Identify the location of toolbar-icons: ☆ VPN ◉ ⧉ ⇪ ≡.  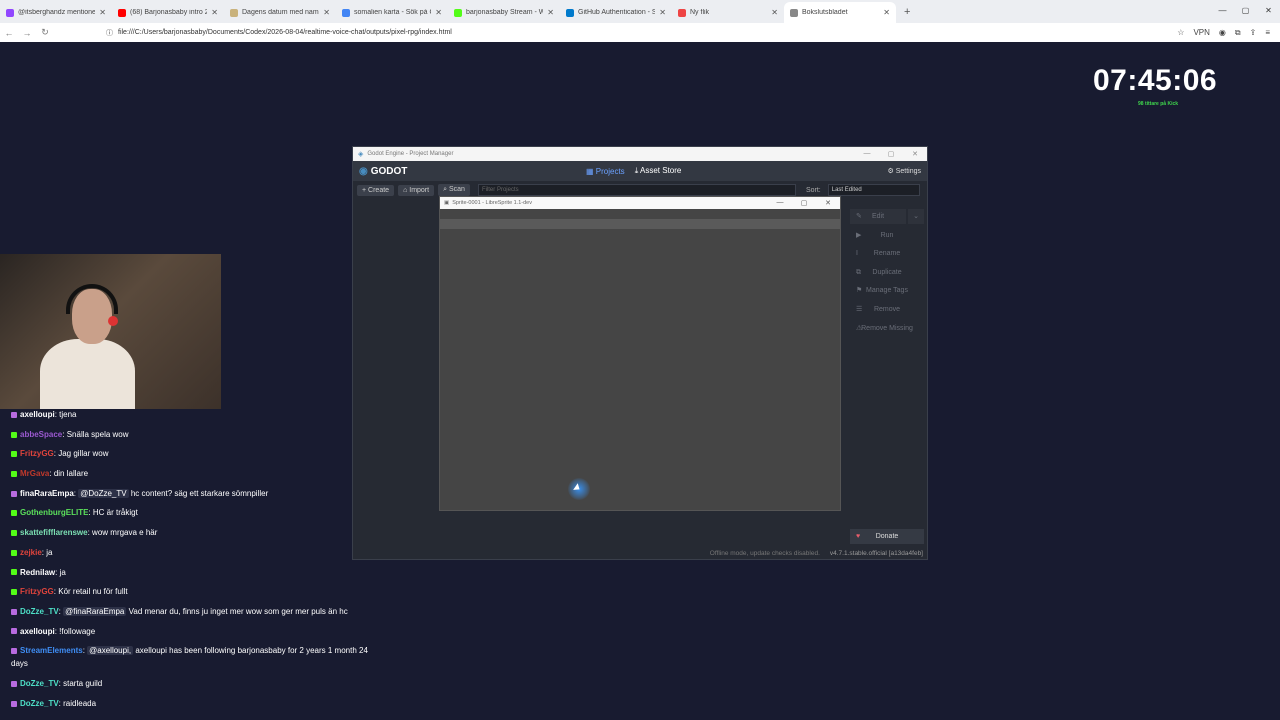
(1223, 33).